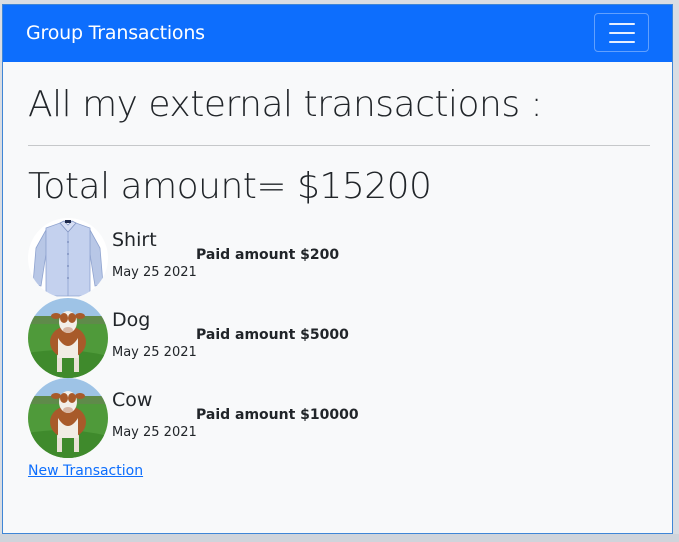 The width and height of the screenshot is (679, 542). I want to click on transaction-amount: Paid amount $10000, so click(277, 415).